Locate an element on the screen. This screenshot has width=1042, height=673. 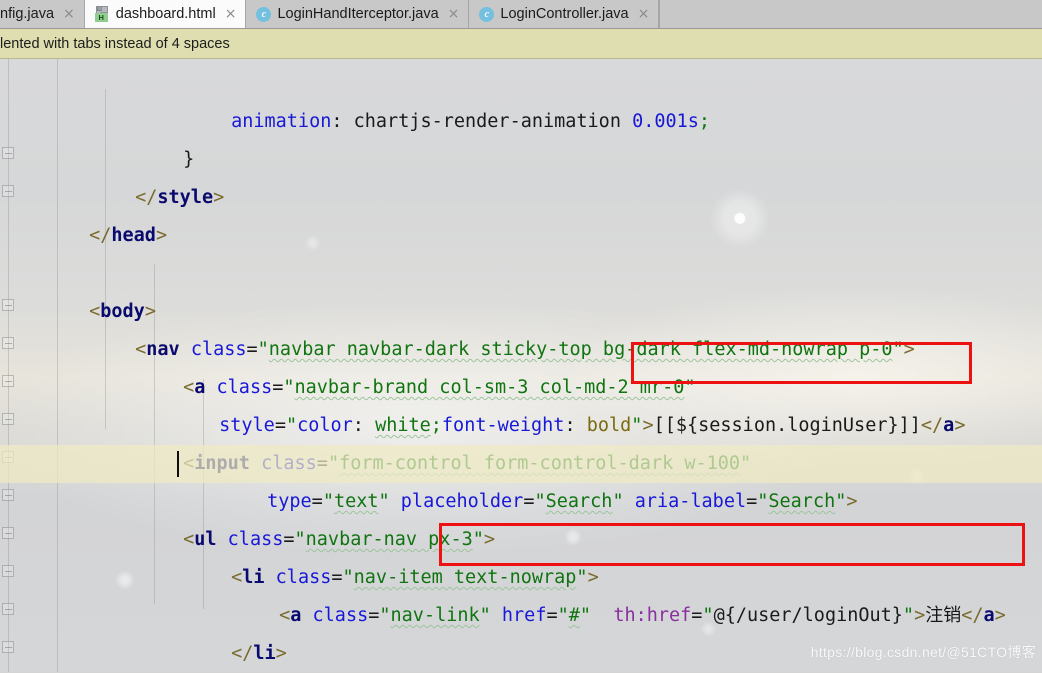
tab-login-controller-java: c LoginController.java × is located at coordinates (564, 14).